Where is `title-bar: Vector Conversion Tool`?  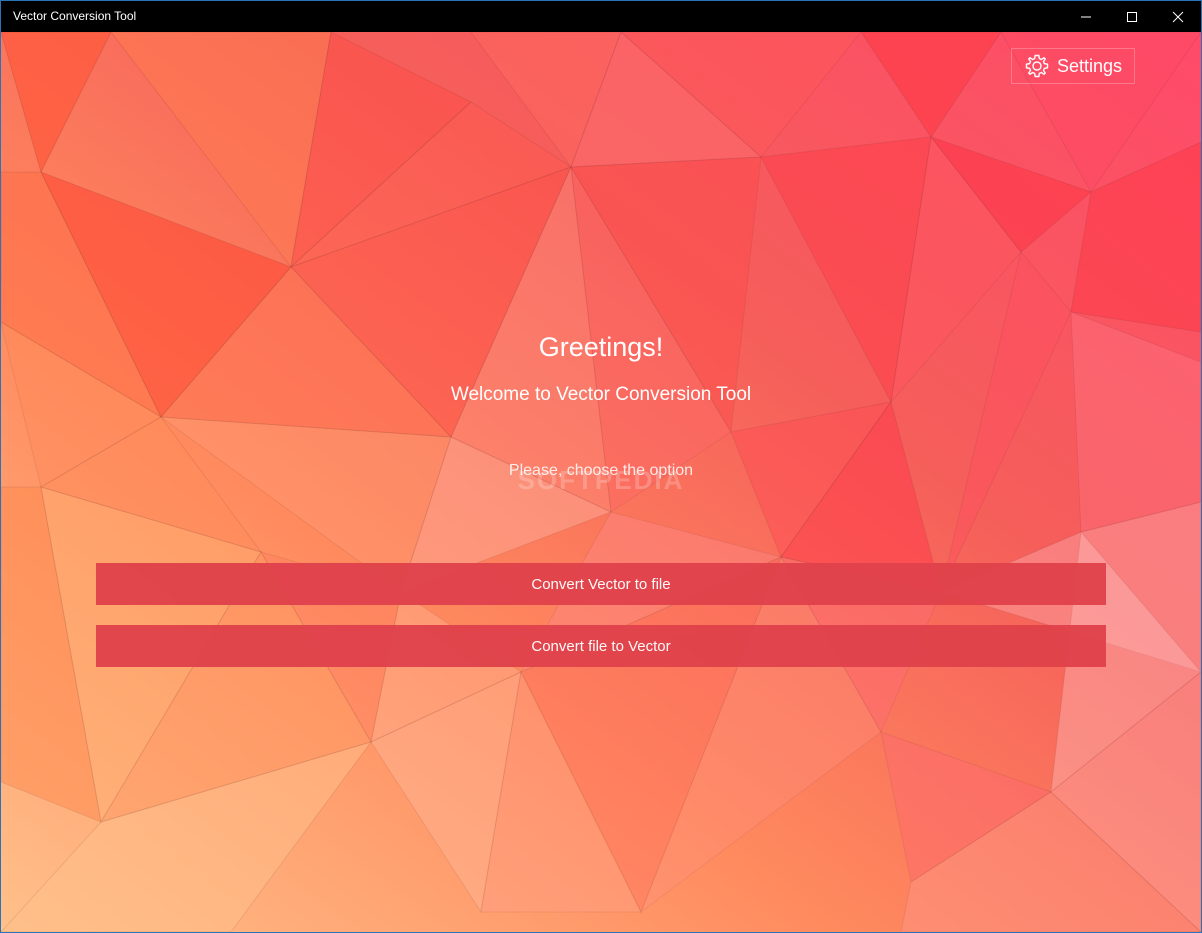 title-bar: Vector Conversion Tool is located at coordinates (601, 16).